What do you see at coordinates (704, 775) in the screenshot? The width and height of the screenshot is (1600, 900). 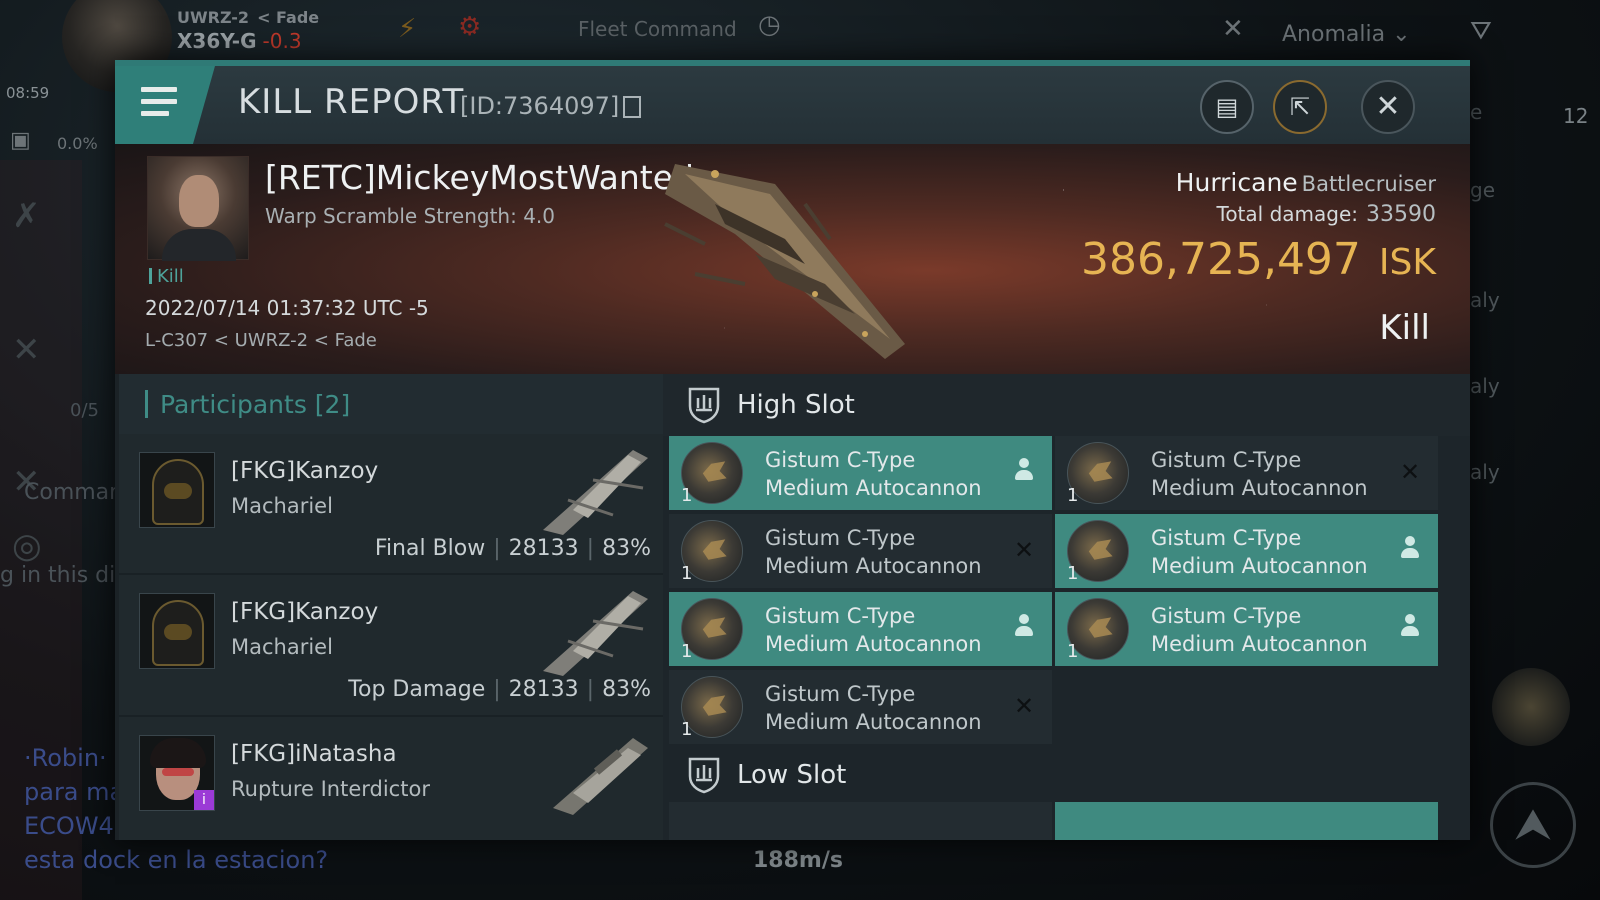 I see `low-slot-icon` at bounding box center [704, 775].